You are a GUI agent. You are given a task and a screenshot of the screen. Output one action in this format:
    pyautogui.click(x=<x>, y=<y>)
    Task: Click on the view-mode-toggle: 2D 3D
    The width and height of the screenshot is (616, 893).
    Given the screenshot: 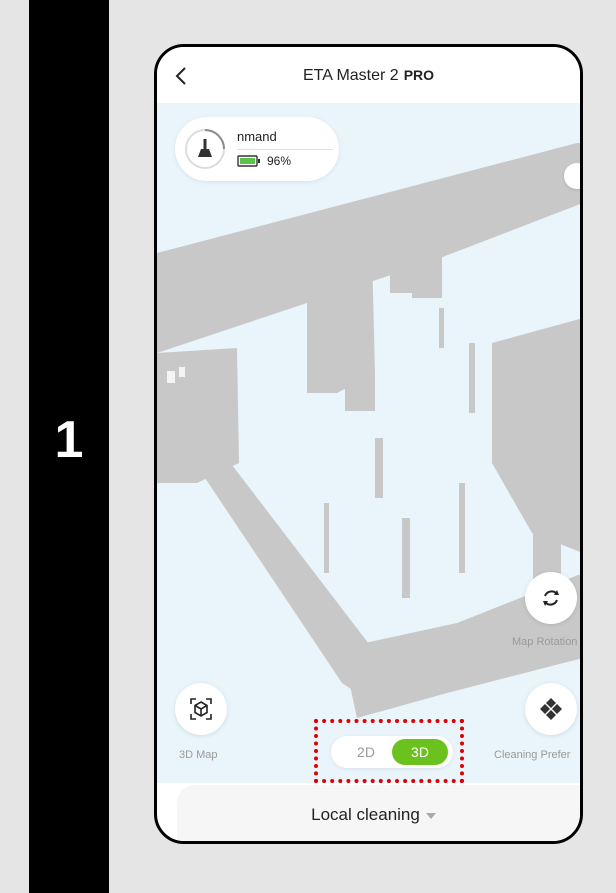 What is the action you would take?
    pyautogui.click(x=392, y=752)
    